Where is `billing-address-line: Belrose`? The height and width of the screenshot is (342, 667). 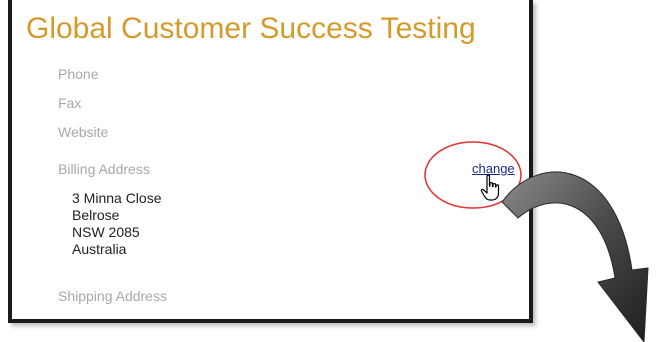 billing-address-line: Belrose is located at coordinates (96, 215).